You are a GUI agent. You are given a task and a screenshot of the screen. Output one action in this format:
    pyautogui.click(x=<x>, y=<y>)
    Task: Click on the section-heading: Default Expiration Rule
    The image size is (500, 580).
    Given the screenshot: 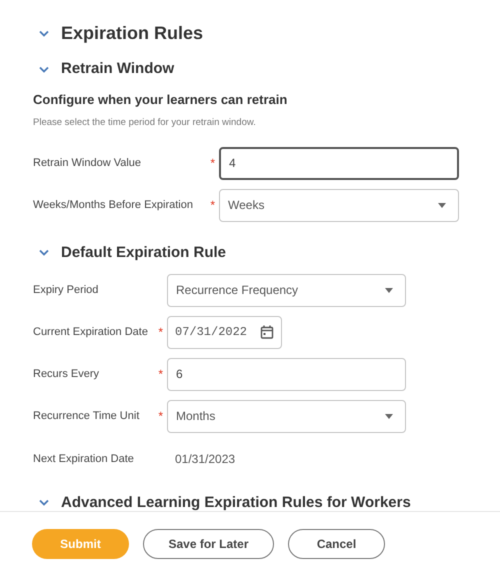 What is the action you would take?
    pyautogui.click(x=143, y=252)
    